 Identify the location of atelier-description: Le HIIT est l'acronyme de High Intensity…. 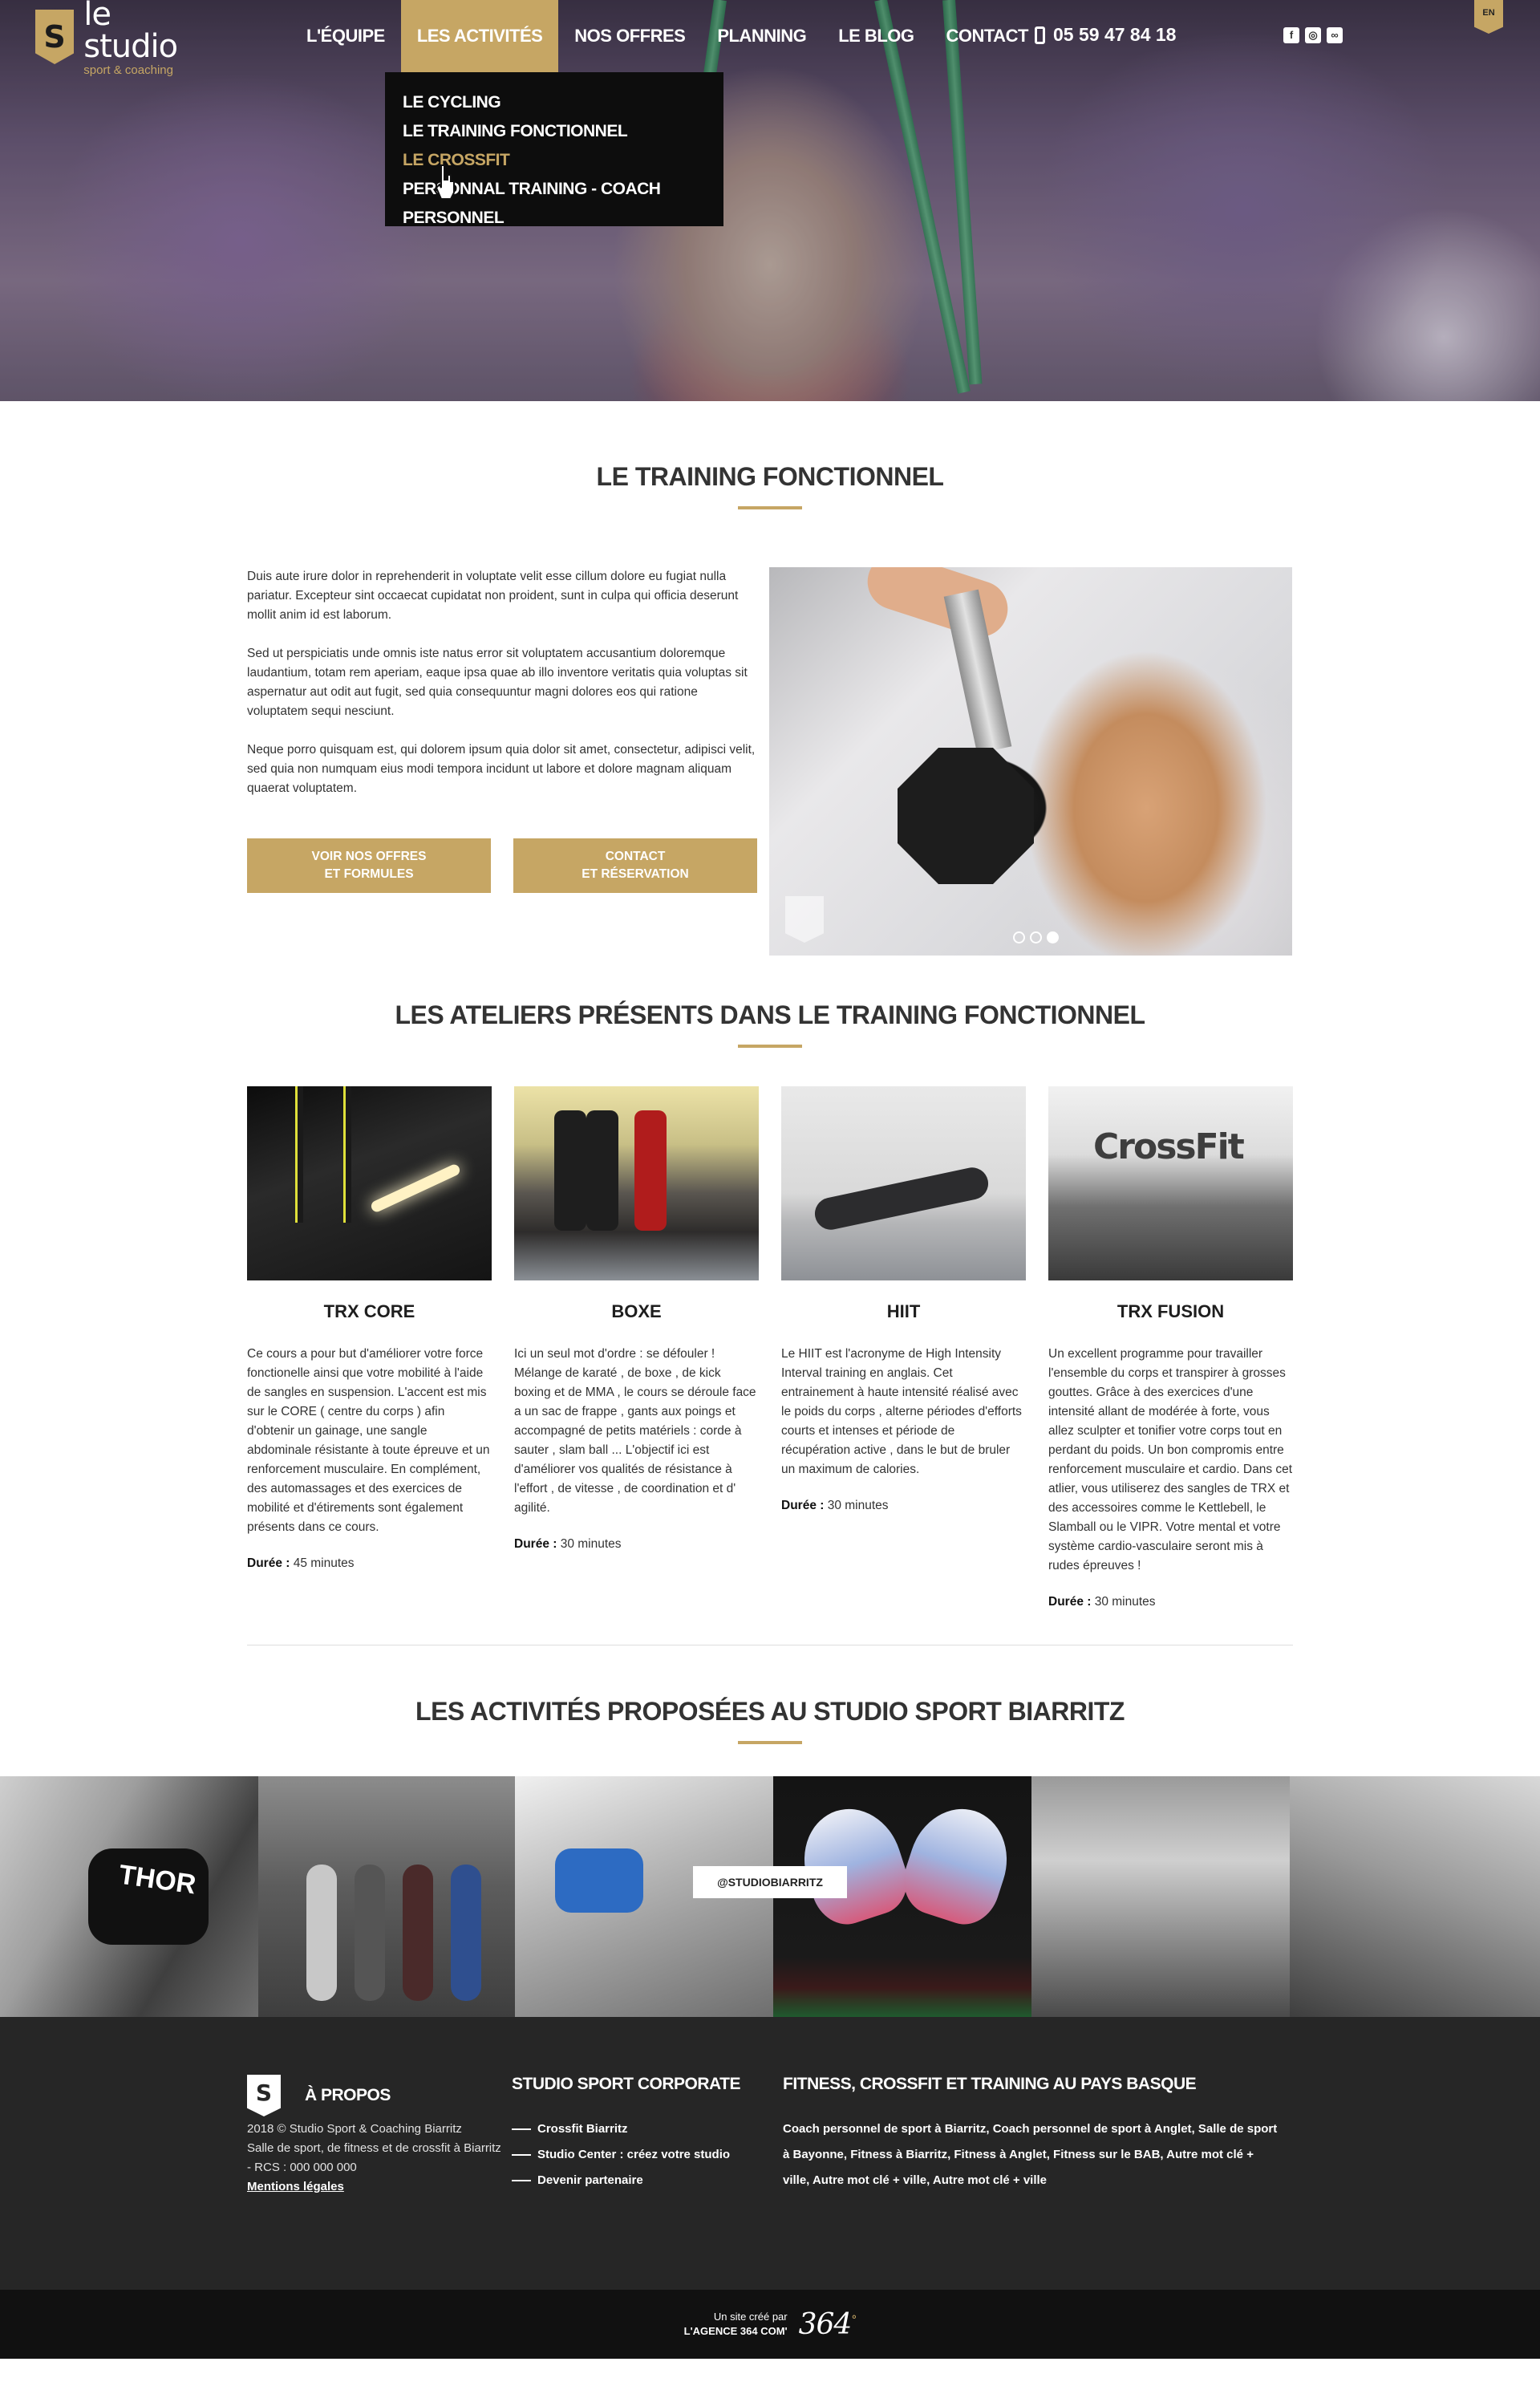
(901, 1411).